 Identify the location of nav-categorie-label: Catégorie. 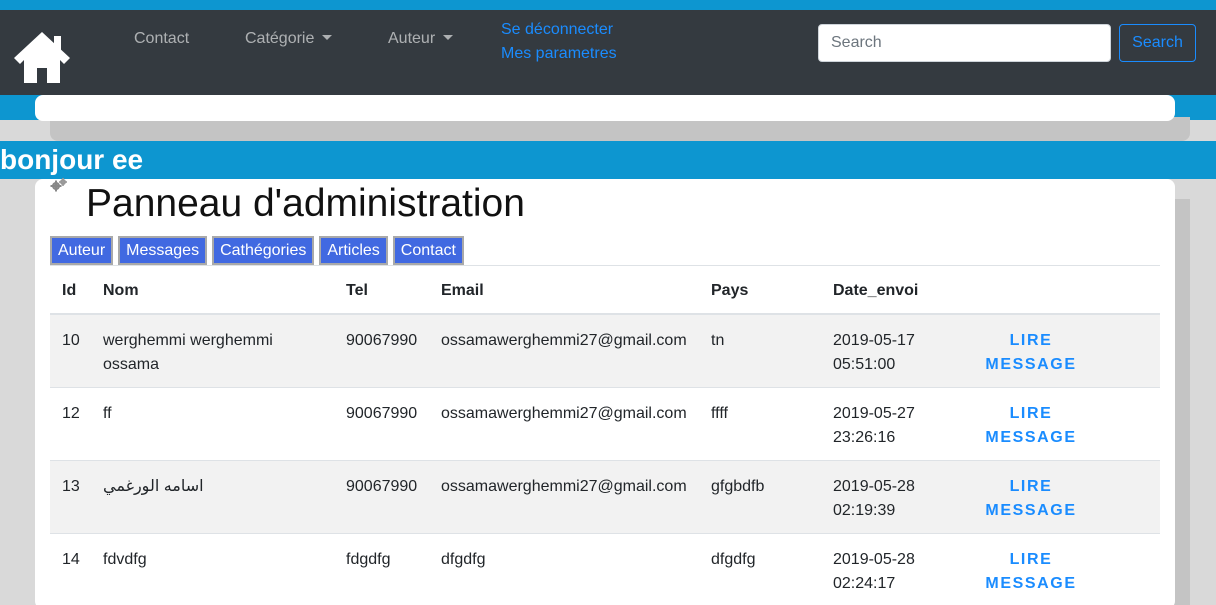
(280, 38).